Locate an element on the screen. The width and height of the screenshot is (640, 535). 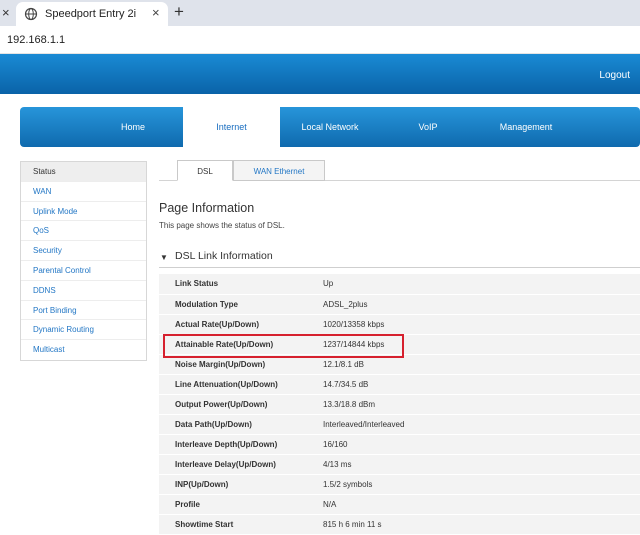
row-label: Link Status is located at coordinates (241, 284).